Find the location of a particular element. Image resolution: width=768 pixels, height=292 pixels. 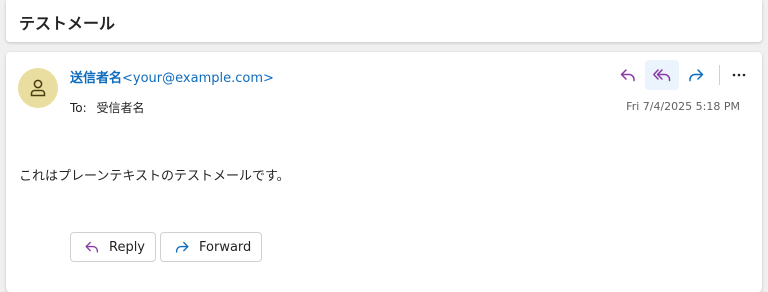

sender-email: <your@example.com> is located at coordinates (198, 78).